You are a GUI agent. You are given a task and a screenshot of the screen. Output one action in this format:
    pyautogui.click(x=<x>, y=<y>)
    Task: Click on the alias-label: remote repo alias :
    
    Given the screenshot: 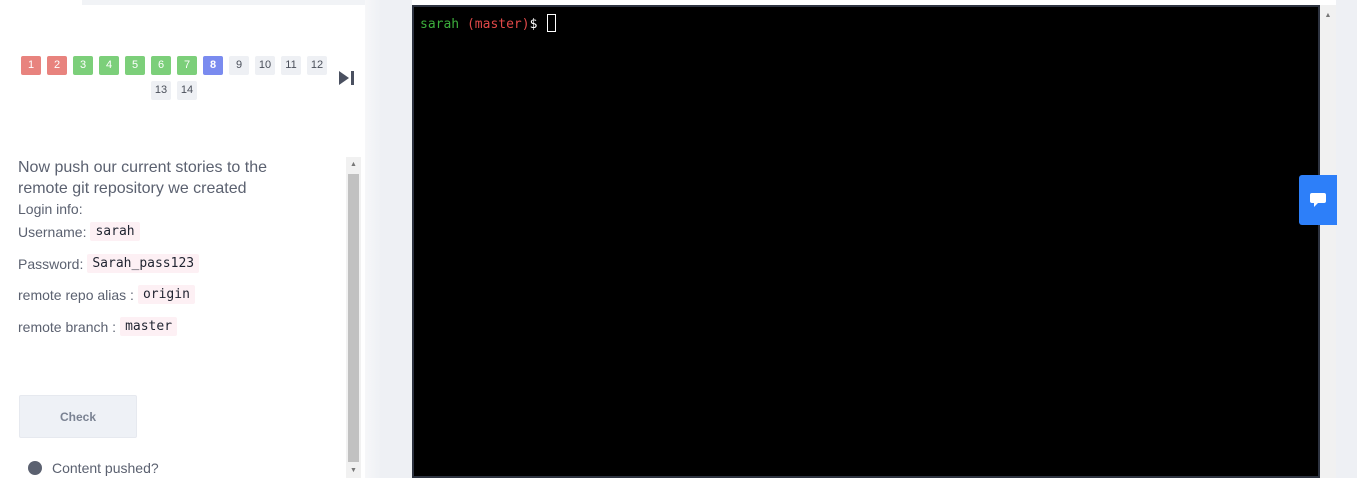 What is the action you would take?
    pyautogui.click(x=76, y=294)
    